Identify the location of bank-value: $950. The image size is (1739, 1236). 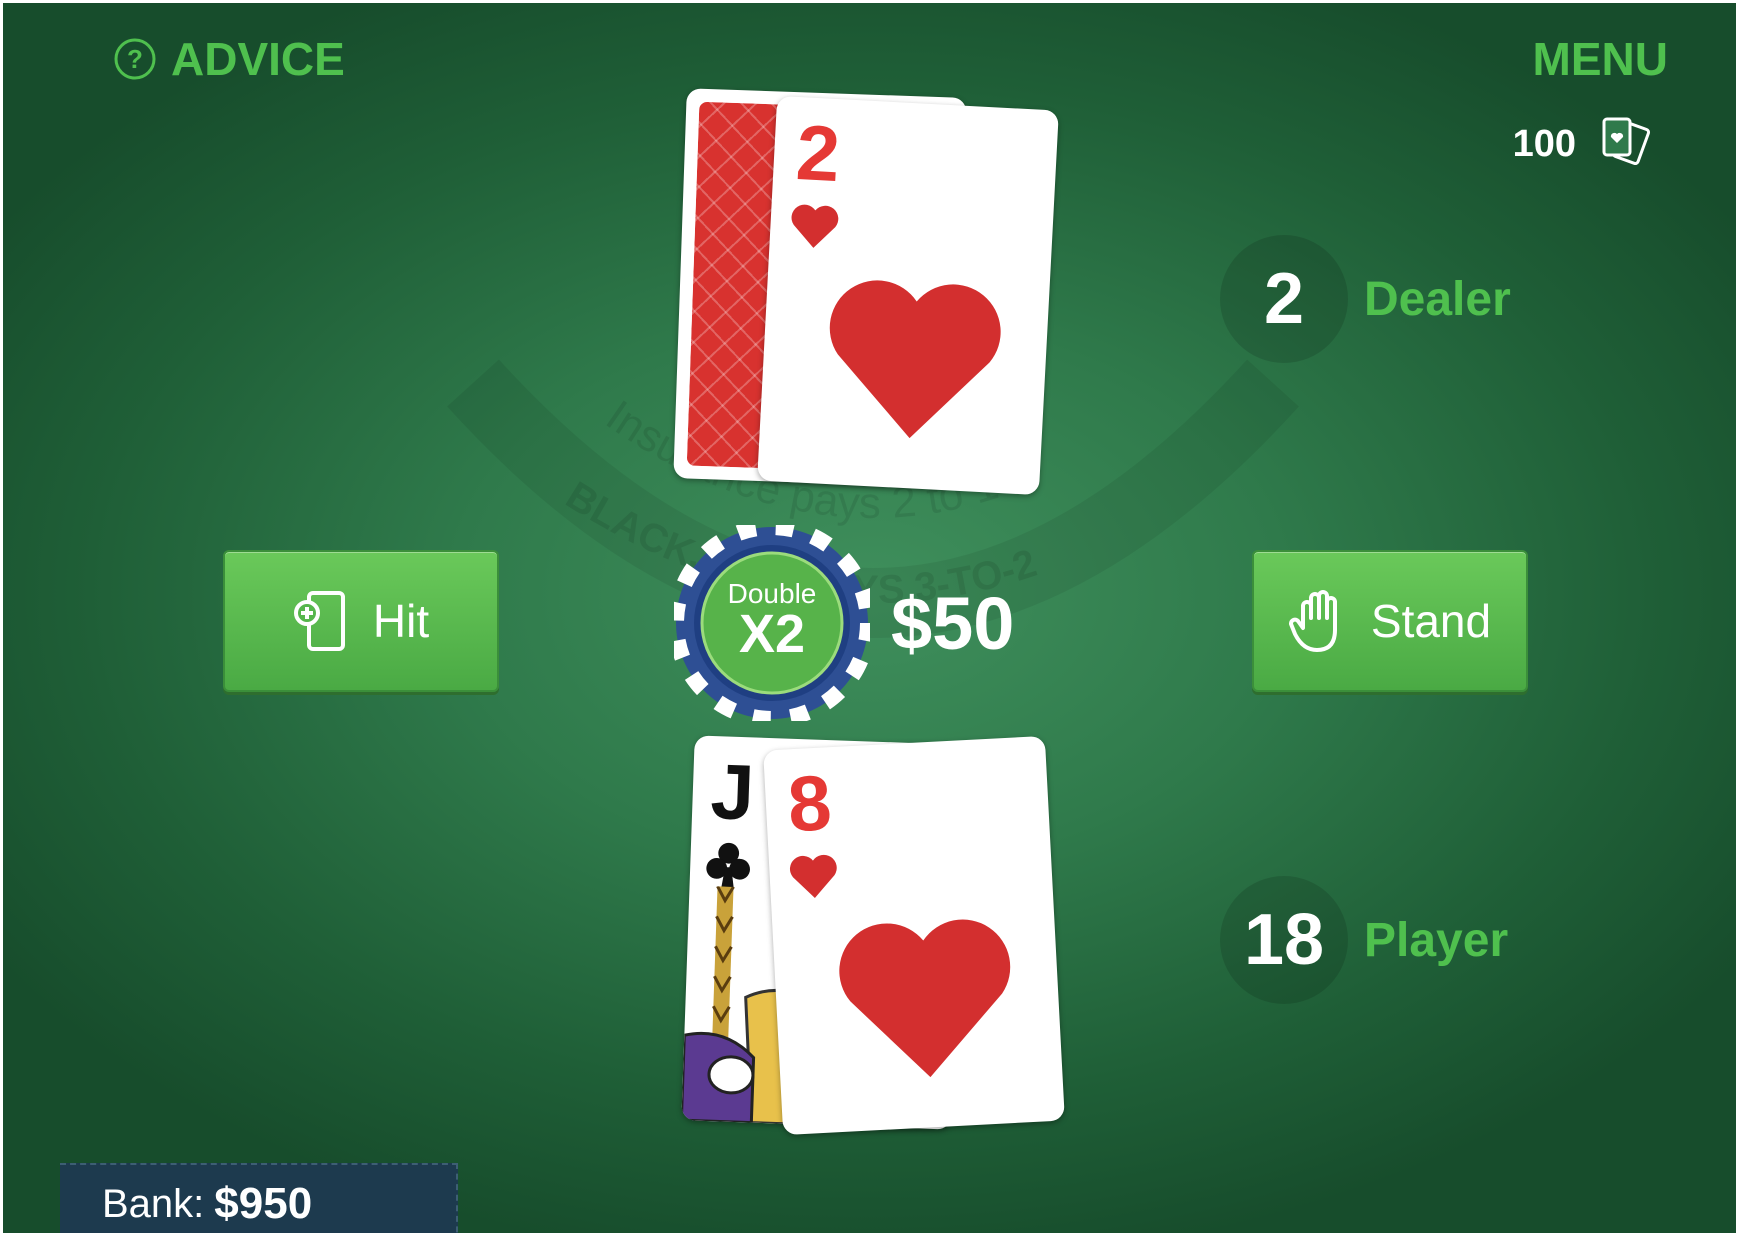
(263, 1203).